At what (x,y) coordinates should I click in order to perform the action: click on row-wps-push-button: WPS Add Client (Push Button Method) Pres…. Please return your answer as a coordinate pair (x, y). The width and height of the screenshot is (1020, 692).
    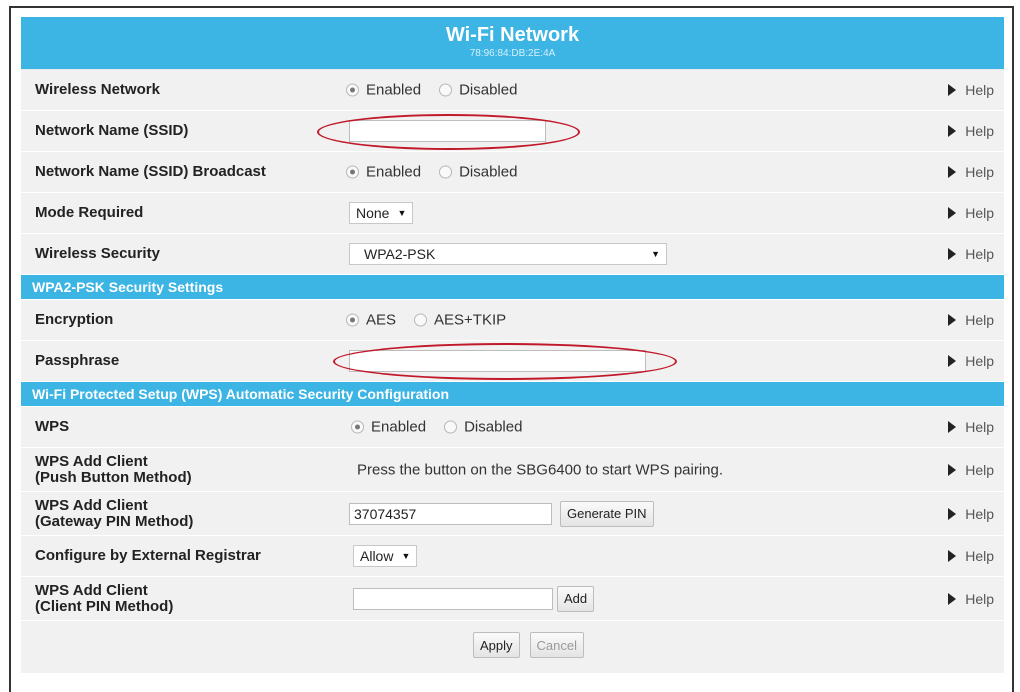
    Looking at the image, I should click on (512, 470).